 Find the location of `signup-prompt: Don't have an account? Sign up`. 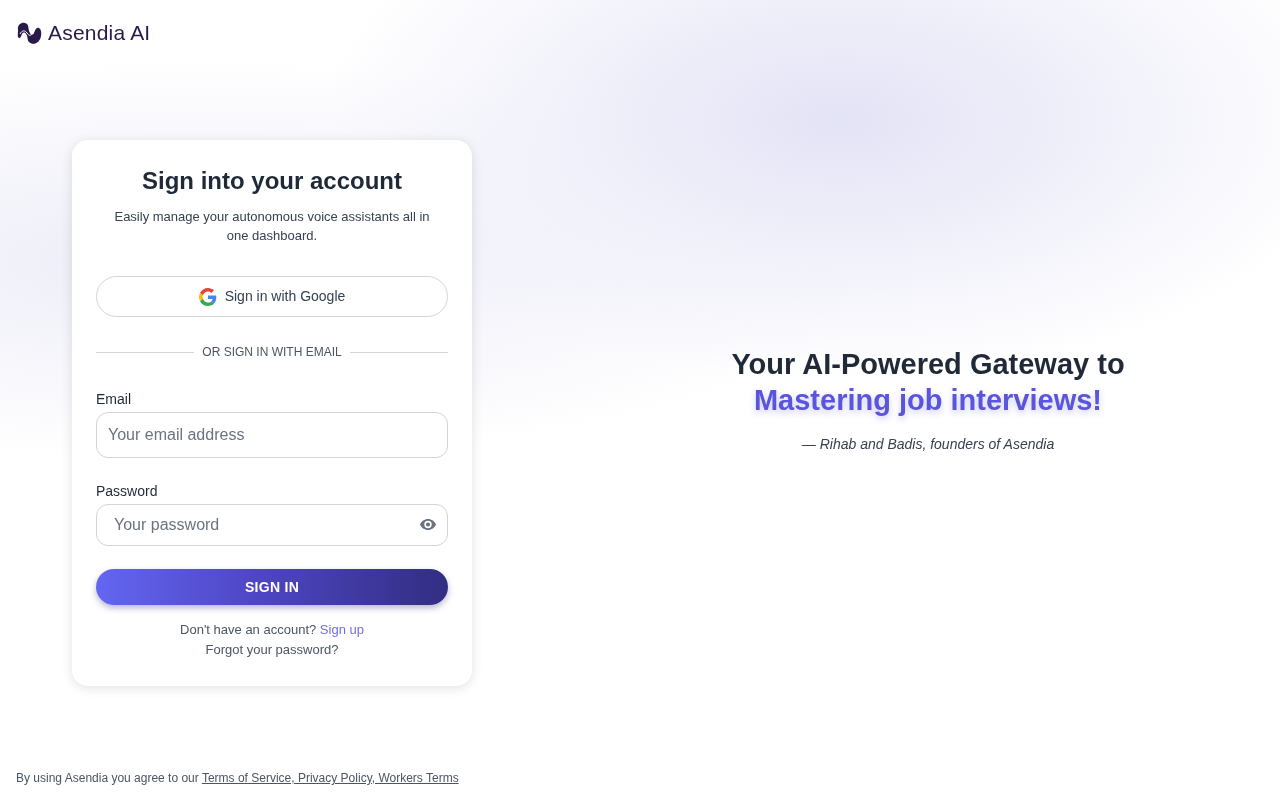

signup-prompt: Don't have an account? Sign up is located at coordinates (272, 630).